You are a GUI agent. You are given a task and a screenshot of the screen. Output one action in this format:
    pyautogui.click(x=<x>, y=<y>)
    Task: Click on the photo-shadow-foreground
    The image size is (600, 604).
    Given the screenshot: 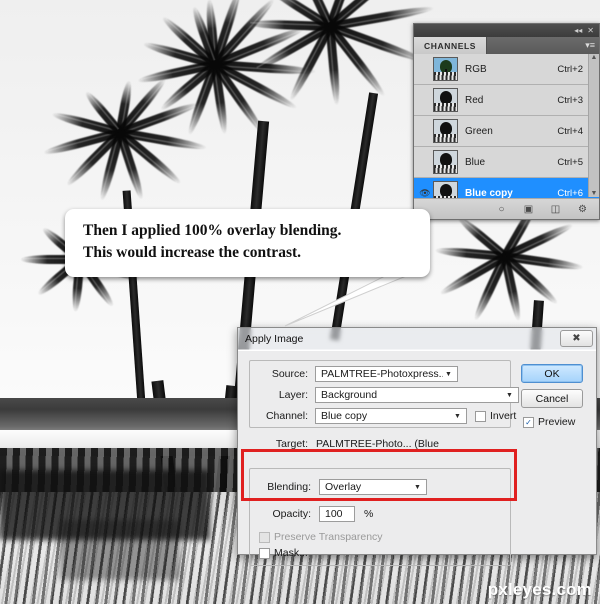 What is the action you would take?
    pyautogui.click(x=120, y=550)
    